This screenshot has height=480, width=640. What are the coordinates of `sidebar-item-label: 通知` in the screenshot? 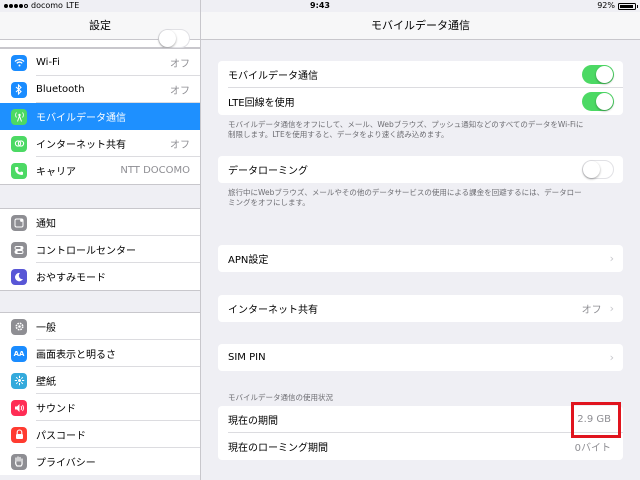 It's located at (46, 224).